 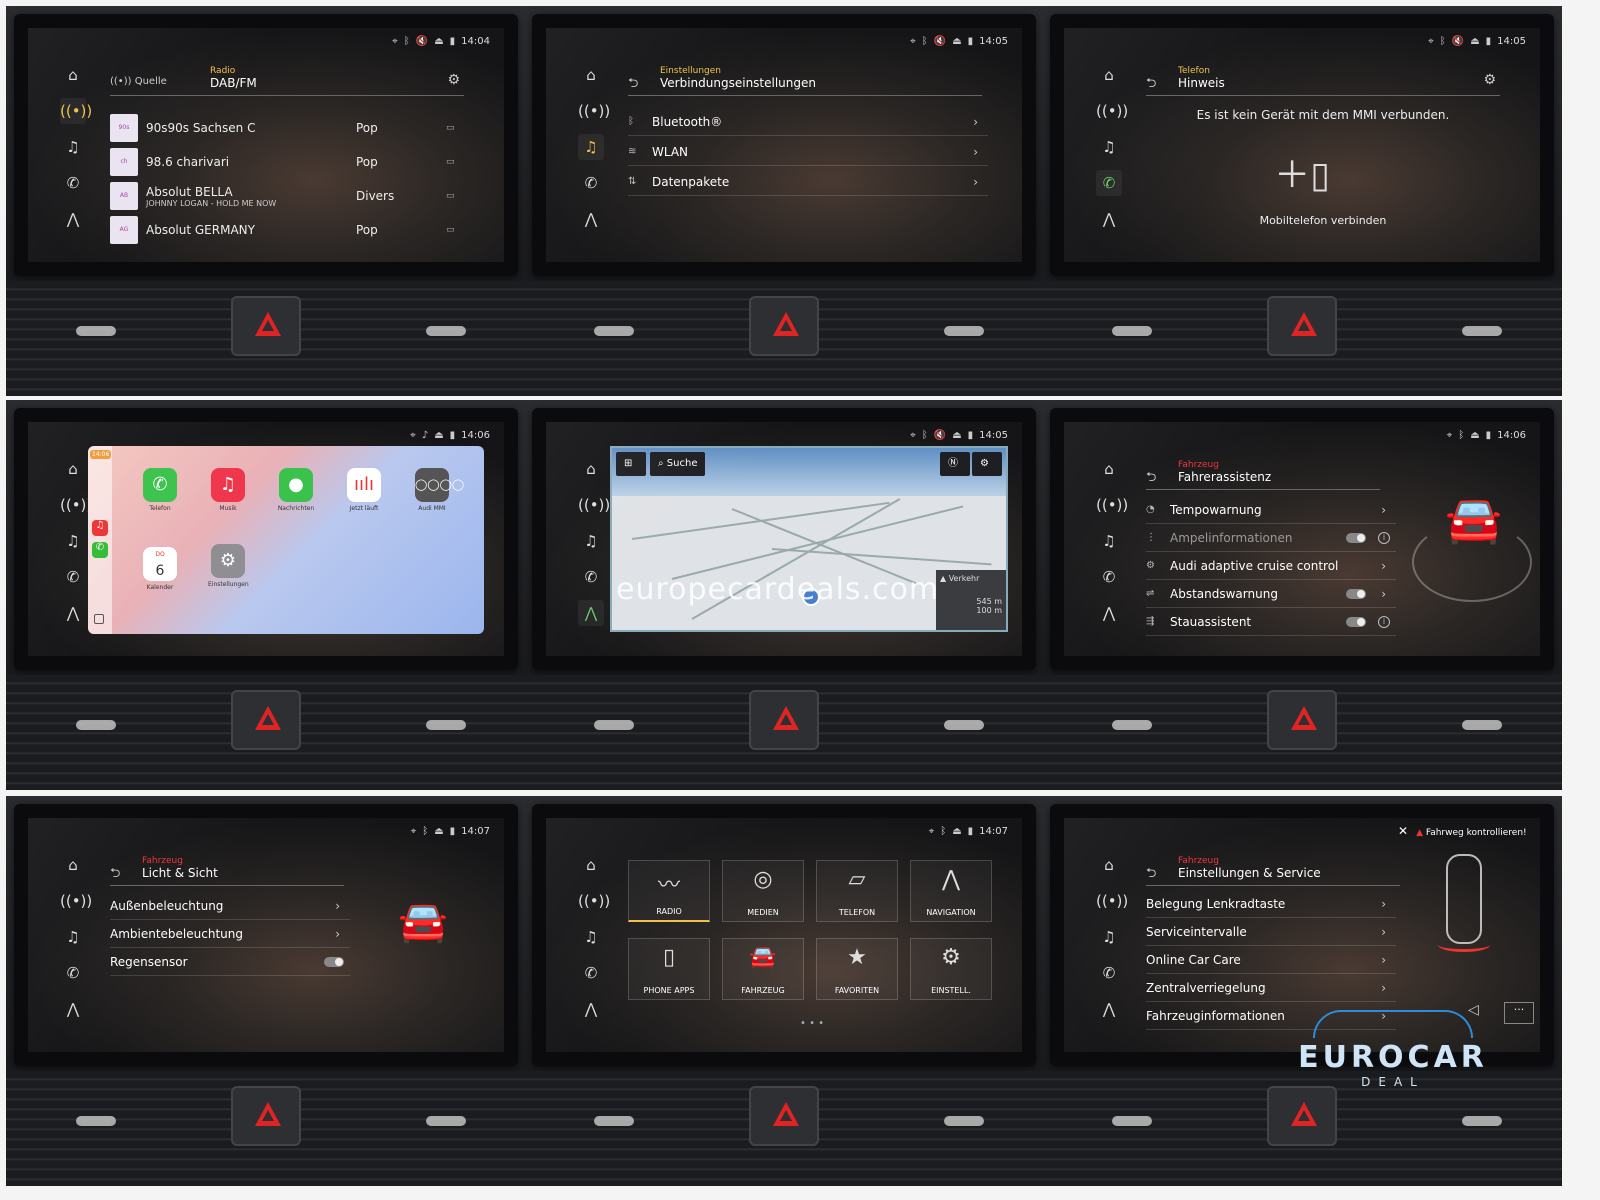 I want to click on map-menu-button: ⊞, so click(x=631, y=464).